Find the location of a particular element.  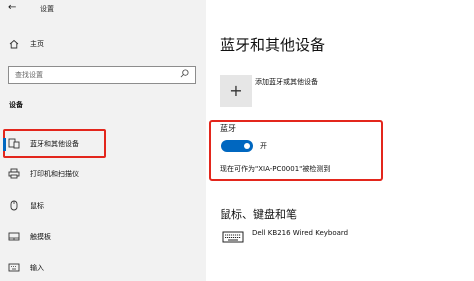

sidebar-item-printers: 打印机和扫描仪 is located at coordinates (103, 174).